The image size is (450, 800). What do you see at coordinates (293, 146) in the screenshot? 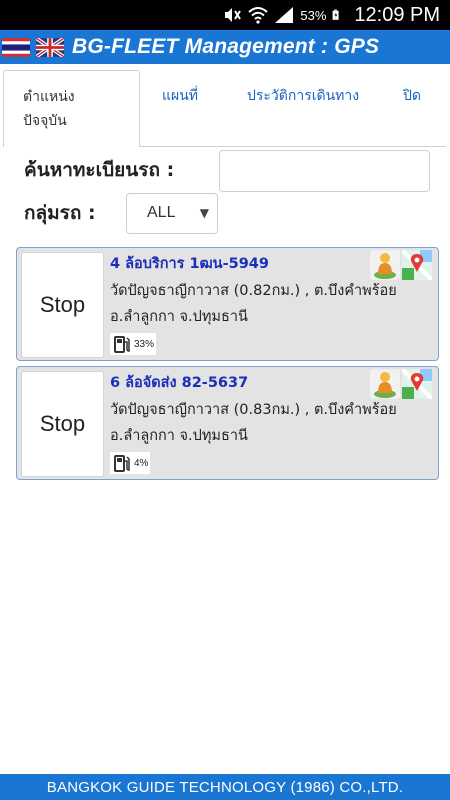
I see `tab-divider` at bounding box center [293, 146].